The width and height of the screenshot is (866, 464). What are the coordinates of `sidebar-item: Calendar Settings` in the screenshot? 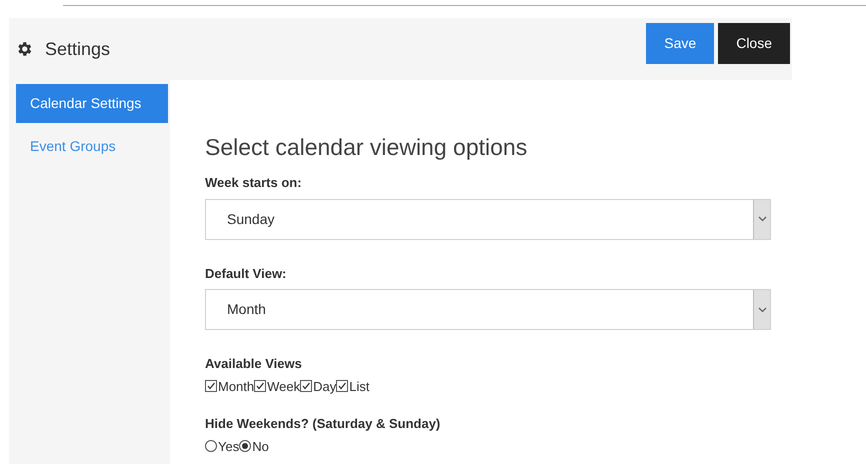 It's located at (92, 103).